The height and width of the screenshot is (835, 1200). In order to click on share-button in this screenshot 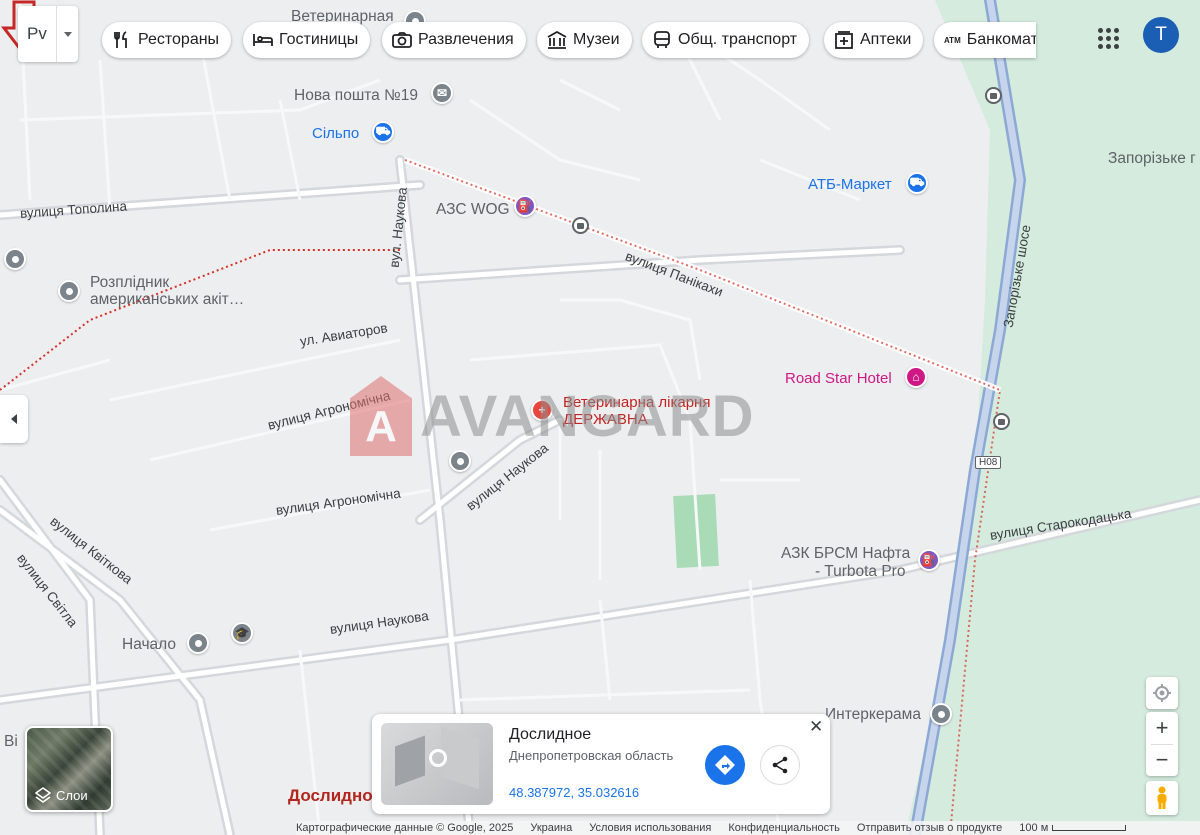, I will do `click(780, 765)`.